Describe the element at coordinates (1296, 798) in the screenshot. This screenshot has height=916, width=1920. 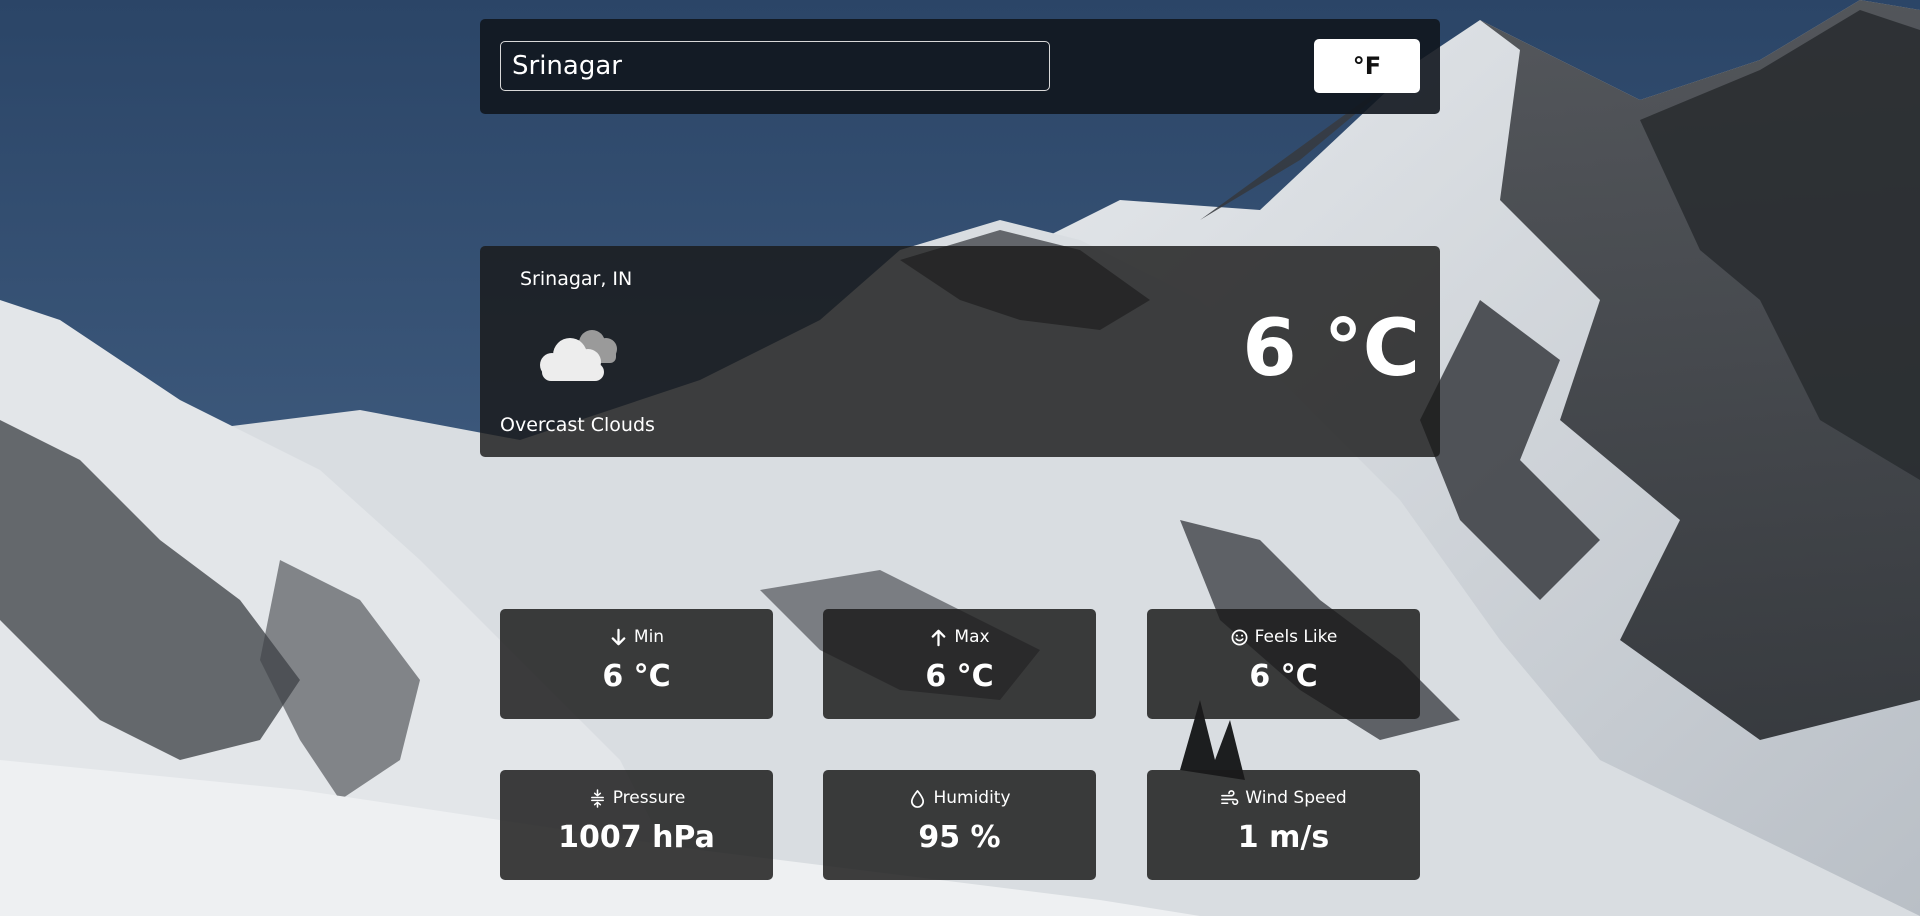
I see `stat-label: Wind Speed` at that location.